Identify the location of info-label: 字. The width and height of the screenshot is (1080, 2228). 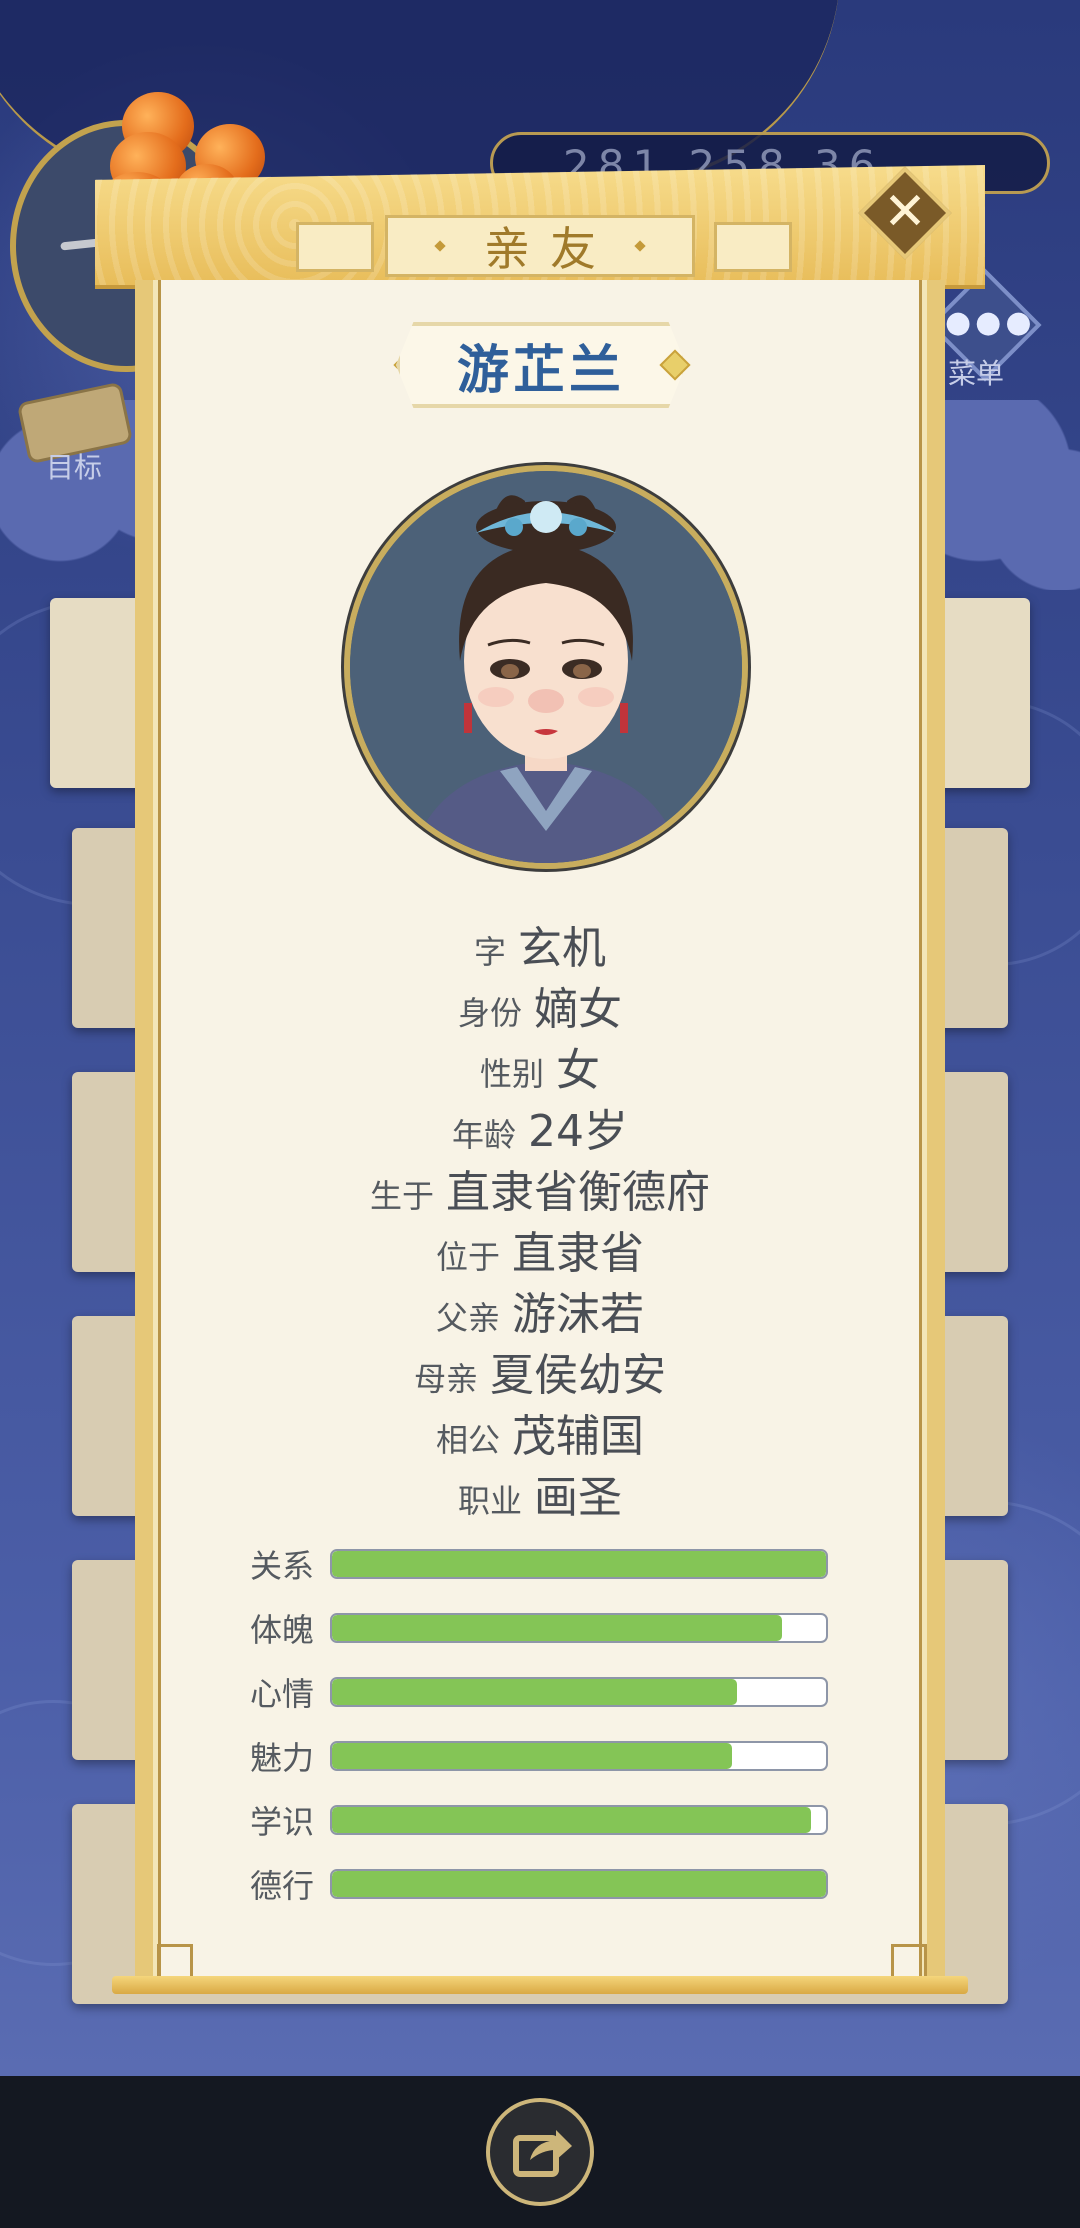
(489, 952).